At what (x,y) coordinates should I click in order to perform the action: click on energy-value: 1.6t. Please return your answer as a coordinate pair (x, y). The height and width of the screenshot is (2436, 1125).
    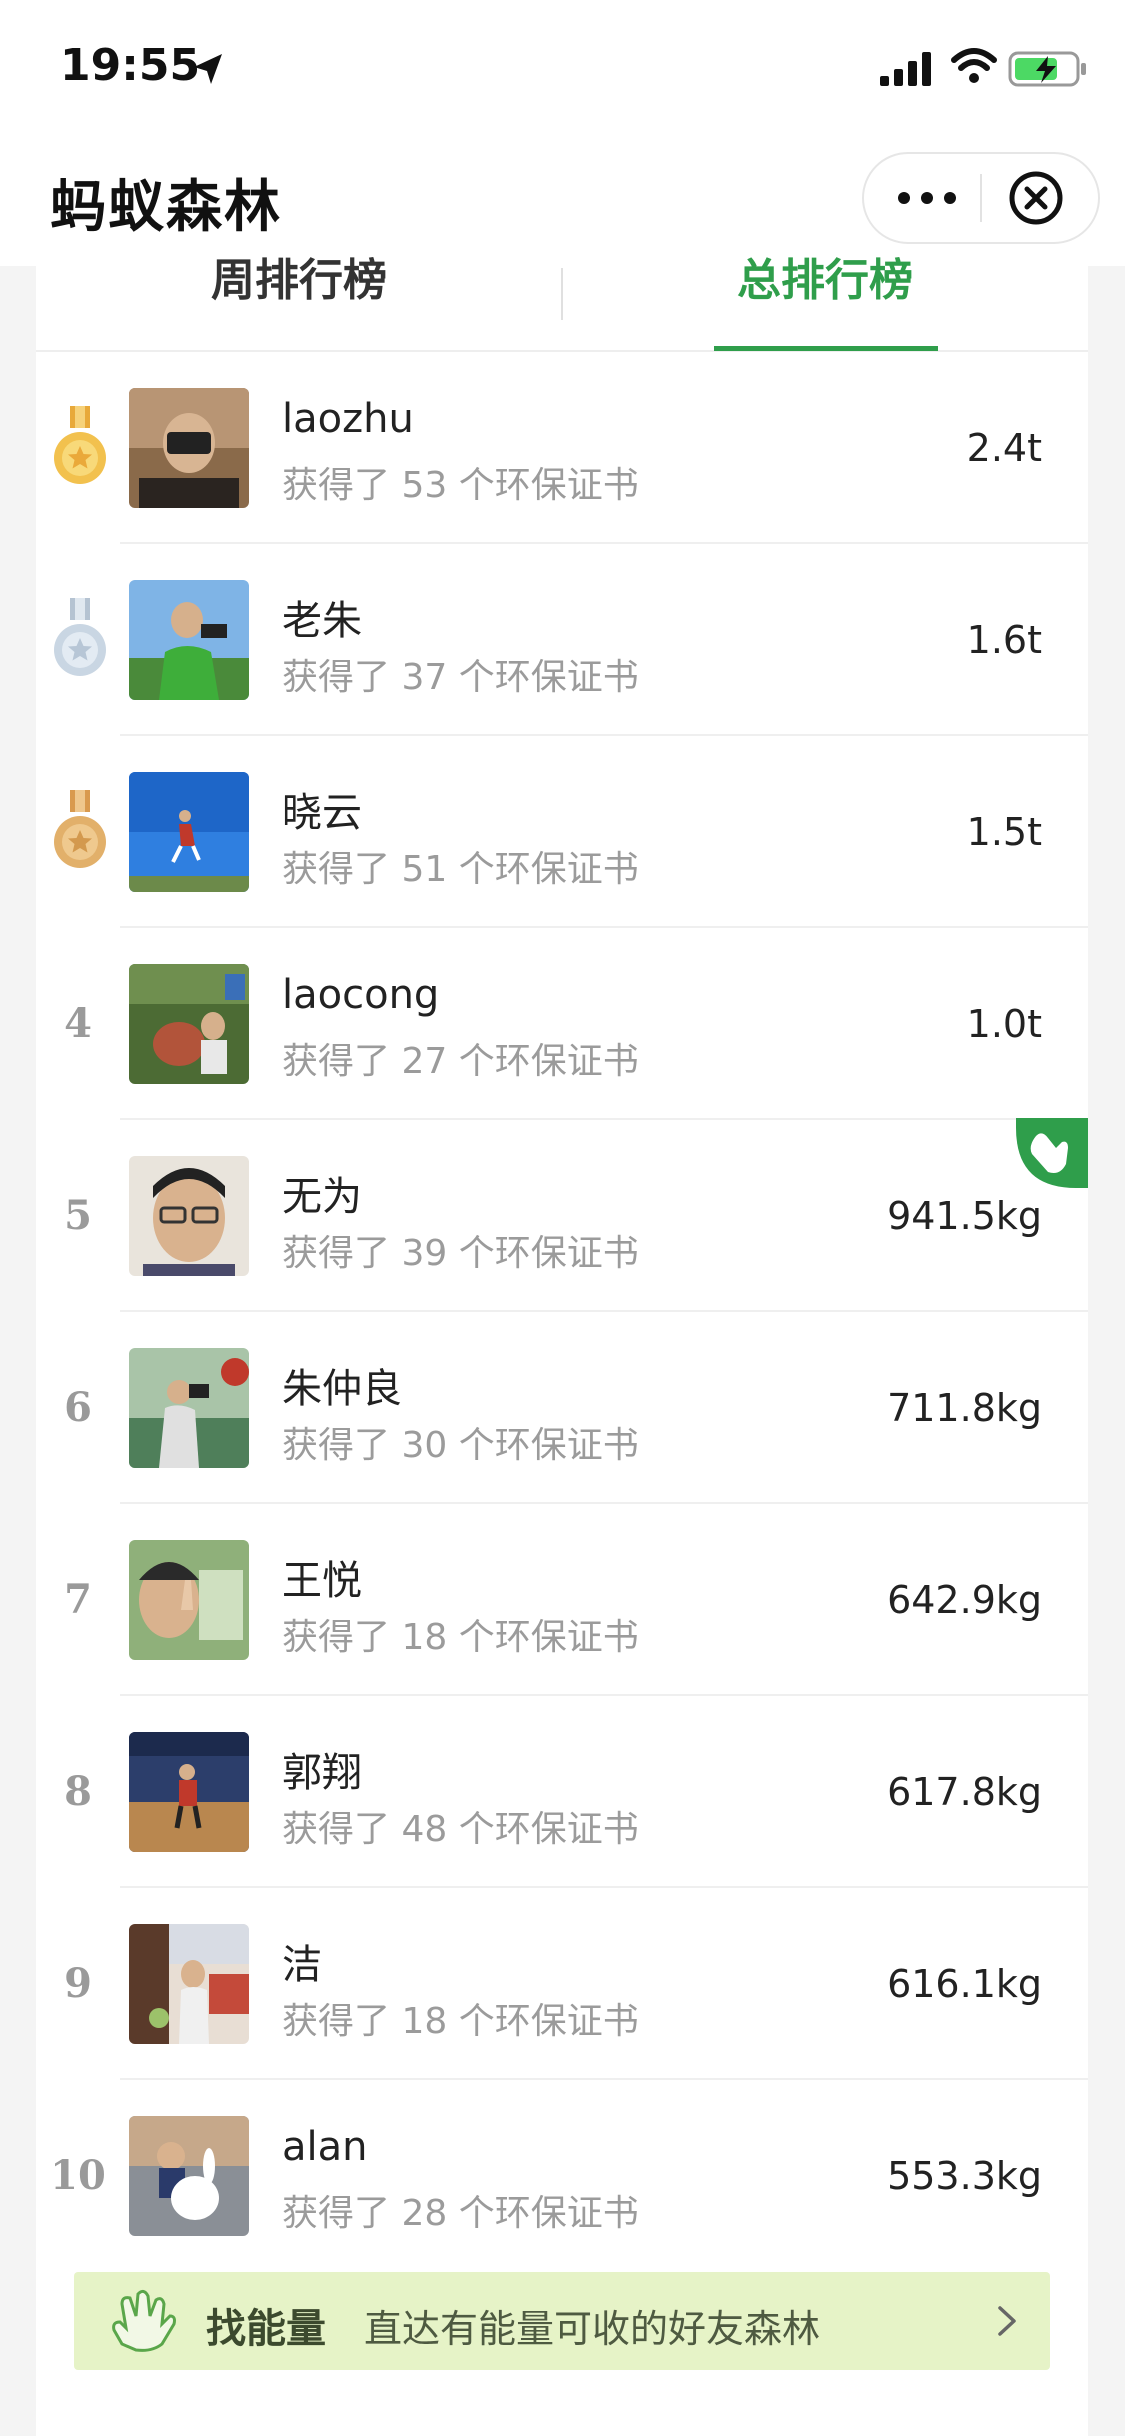
    Looking at the image, I should click on (1004, 640).